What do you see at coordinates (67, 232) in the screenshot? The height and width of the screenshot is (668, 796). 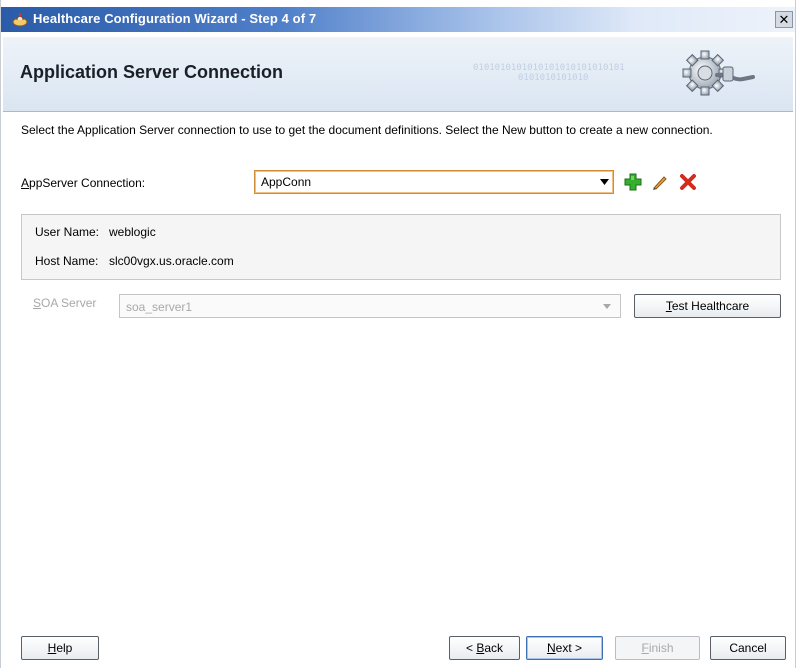 I see `user-name-label: User Name:` at bounding box center [67, 232].